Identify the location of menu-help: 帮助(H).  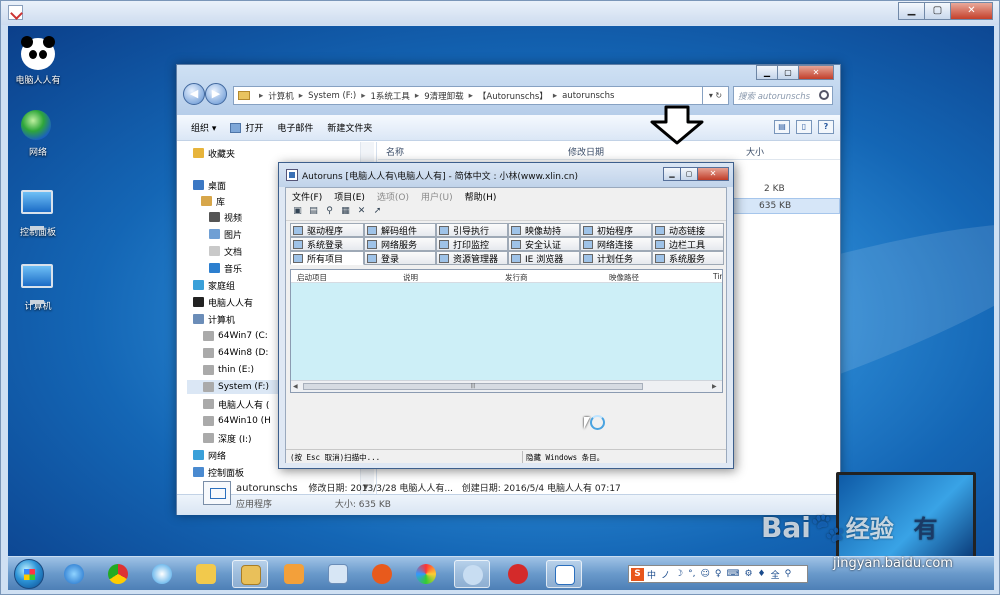
(481, 195).